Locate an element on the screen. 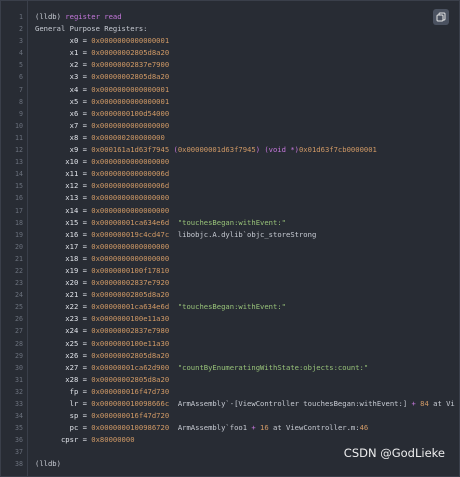  code-line: 14 x11 = 0x000000000000006d is located at coordinates (230, 174).